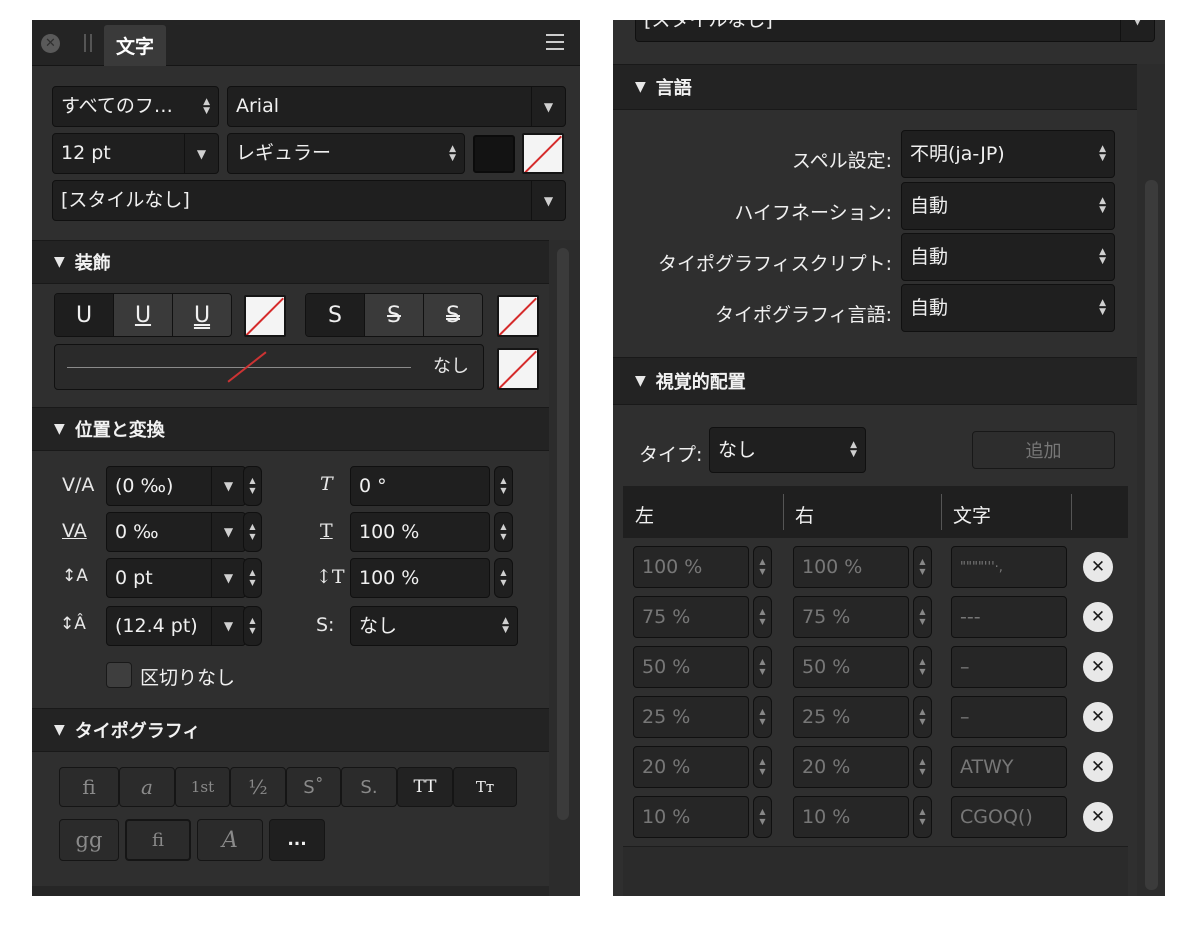 Image resolution: width=1200 pixels, height=925 pixels. Describe the element at coordinates (89, 787) in the screenshot. I see `standard-ligatures-button: fi` at that location.